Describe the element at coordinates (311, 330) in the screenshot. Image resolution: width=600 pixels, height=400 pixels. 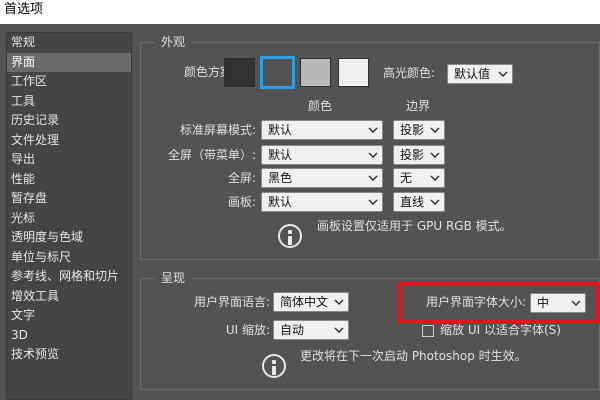
I see `ui-scale-dropdown: 自动` at that location.